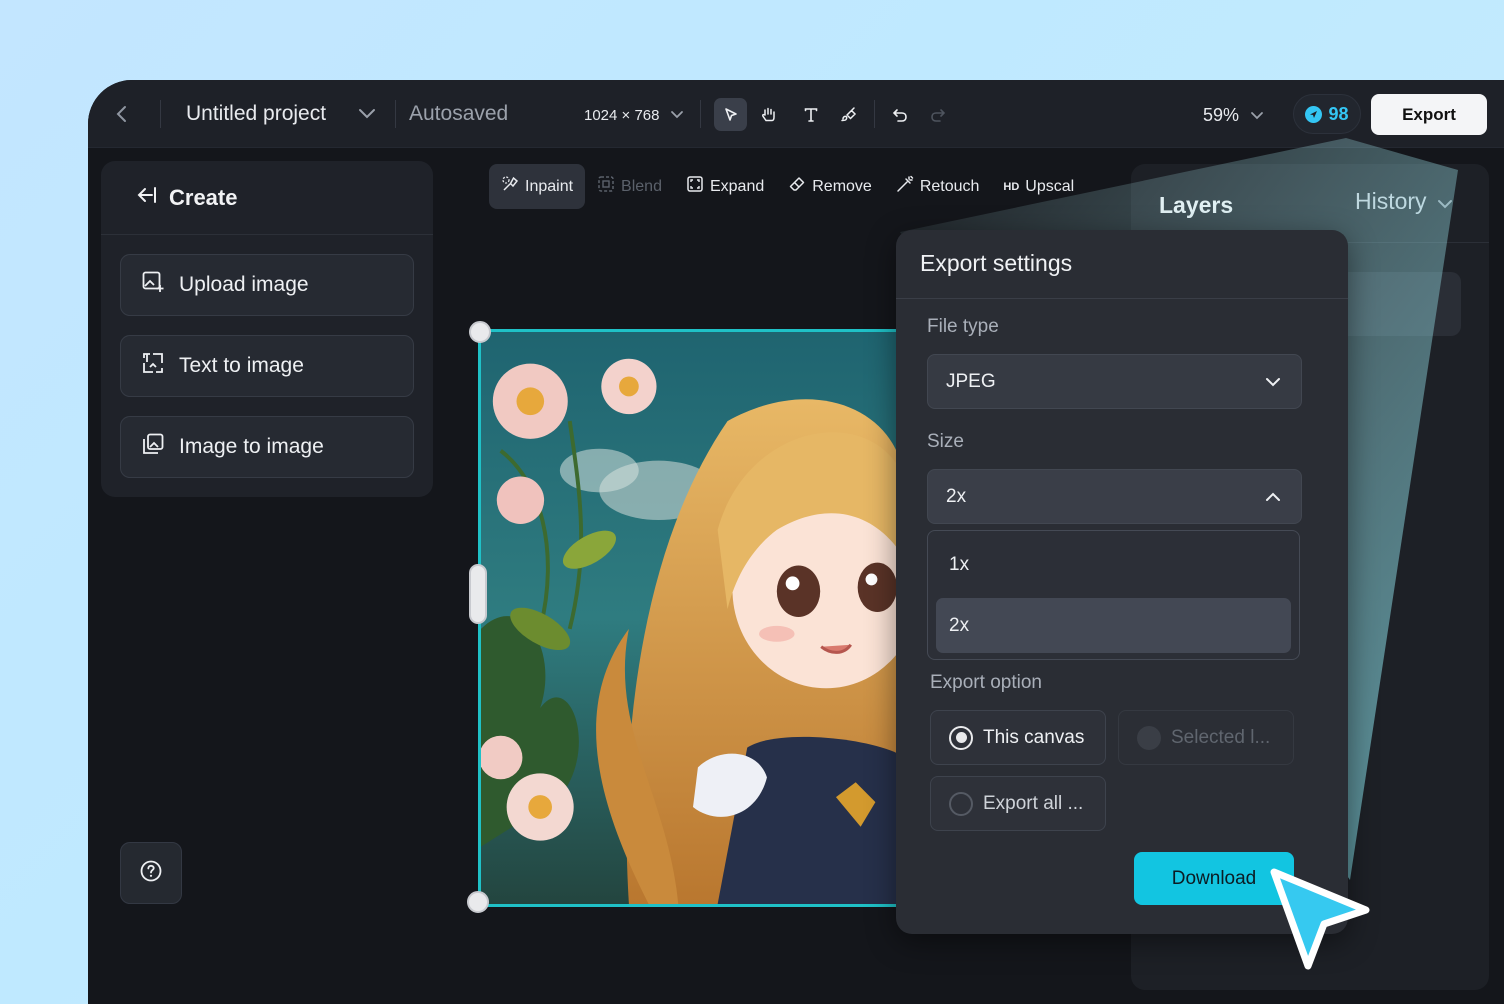  I want to click on expand-label: Expand, so click(737, 186).